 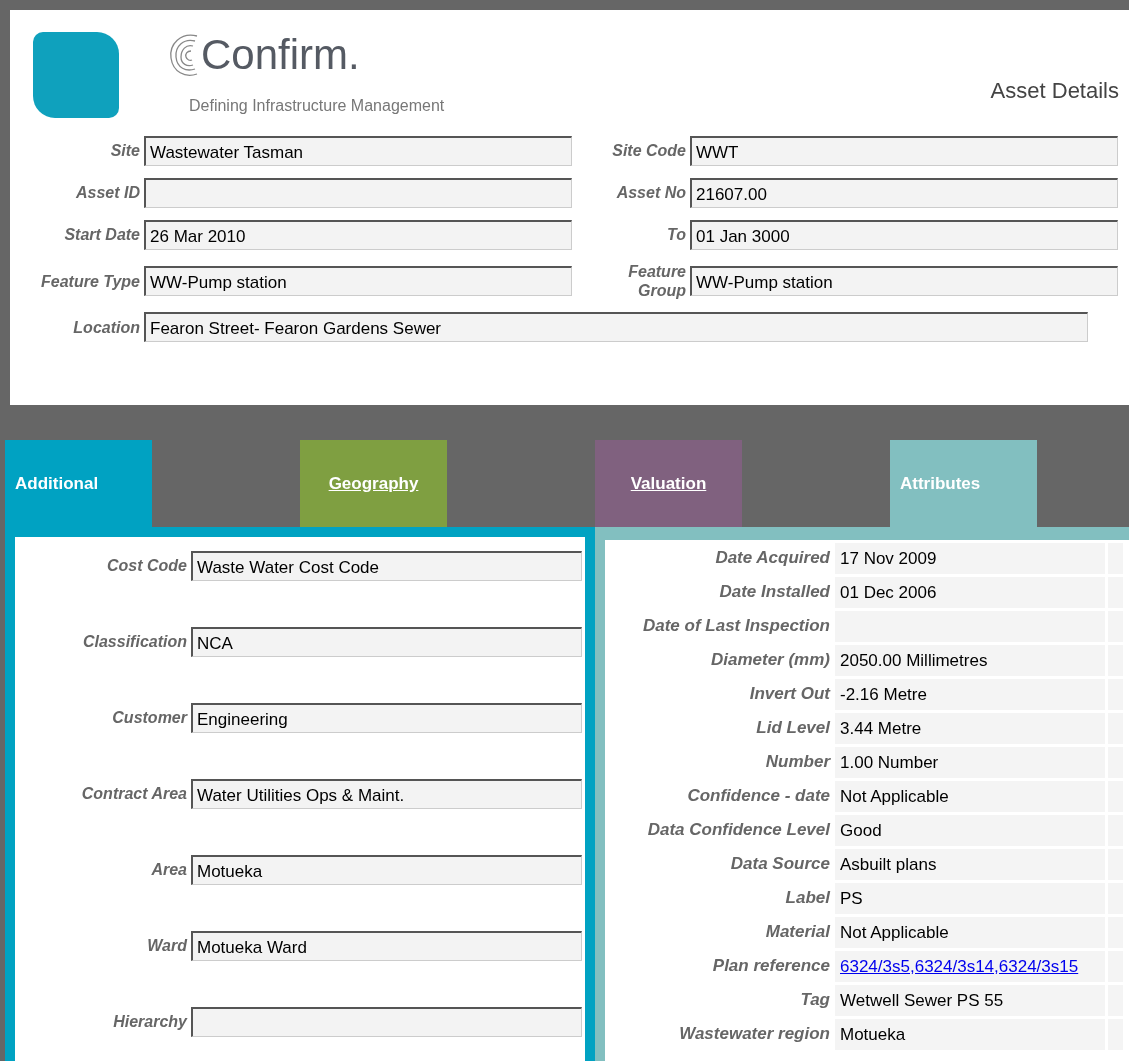 I want to click on field-label: Site Code, so click(x=648, y=151).